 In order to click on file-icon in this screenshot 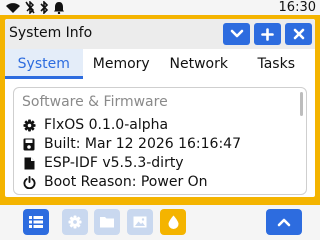, I will do `click(29, 163)`.